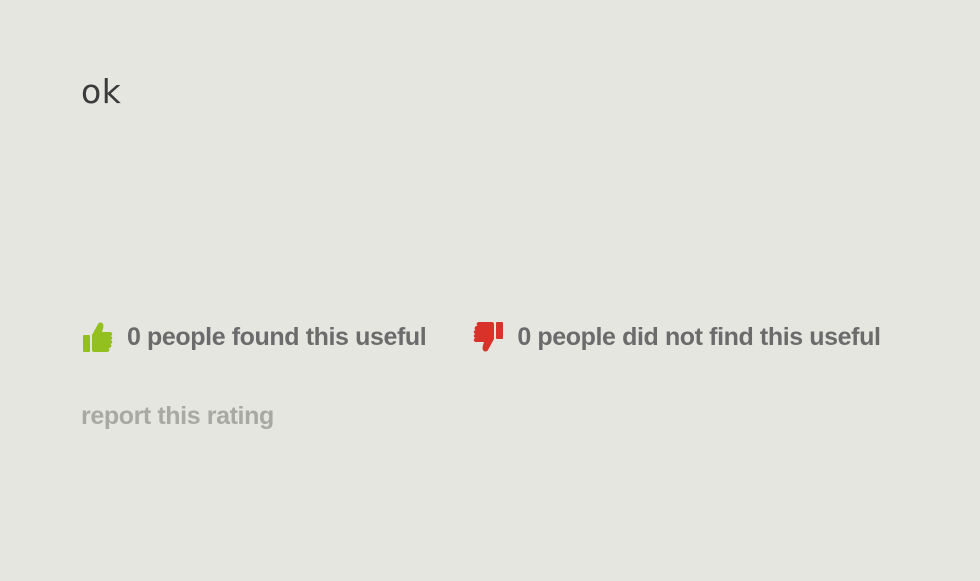 The height and width of the screenshot is (581, 980). I want to click on report-rating-link: report this rating, so click(177, 416).